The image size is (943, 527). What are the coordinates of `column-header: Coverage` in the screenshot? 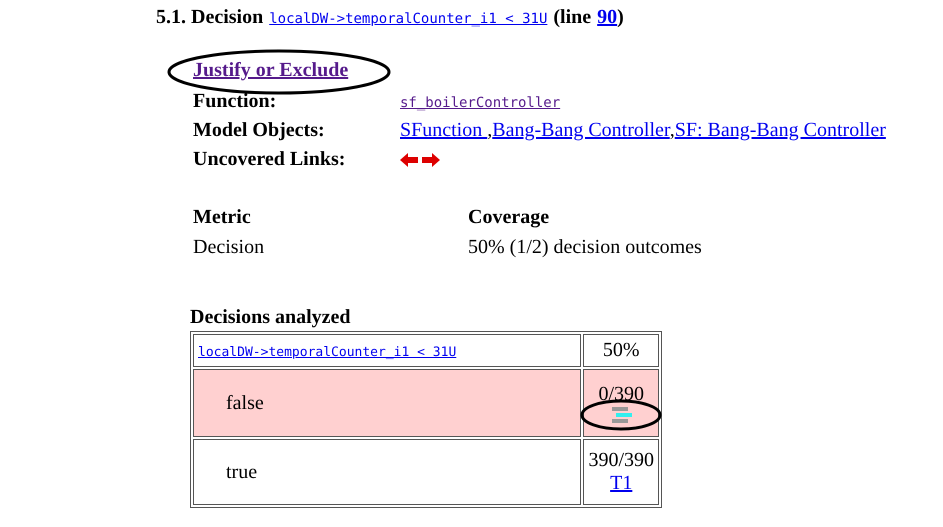 It's located at (509, 217).